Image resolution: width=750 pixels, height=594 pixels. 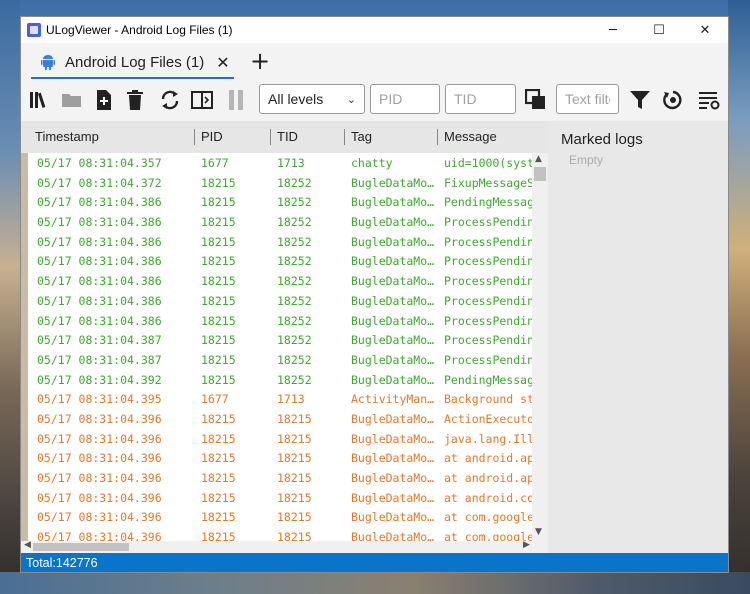 I want to click on tab-android-log-files: Android Log Files (1) ✕, so click(x=132, y=63).